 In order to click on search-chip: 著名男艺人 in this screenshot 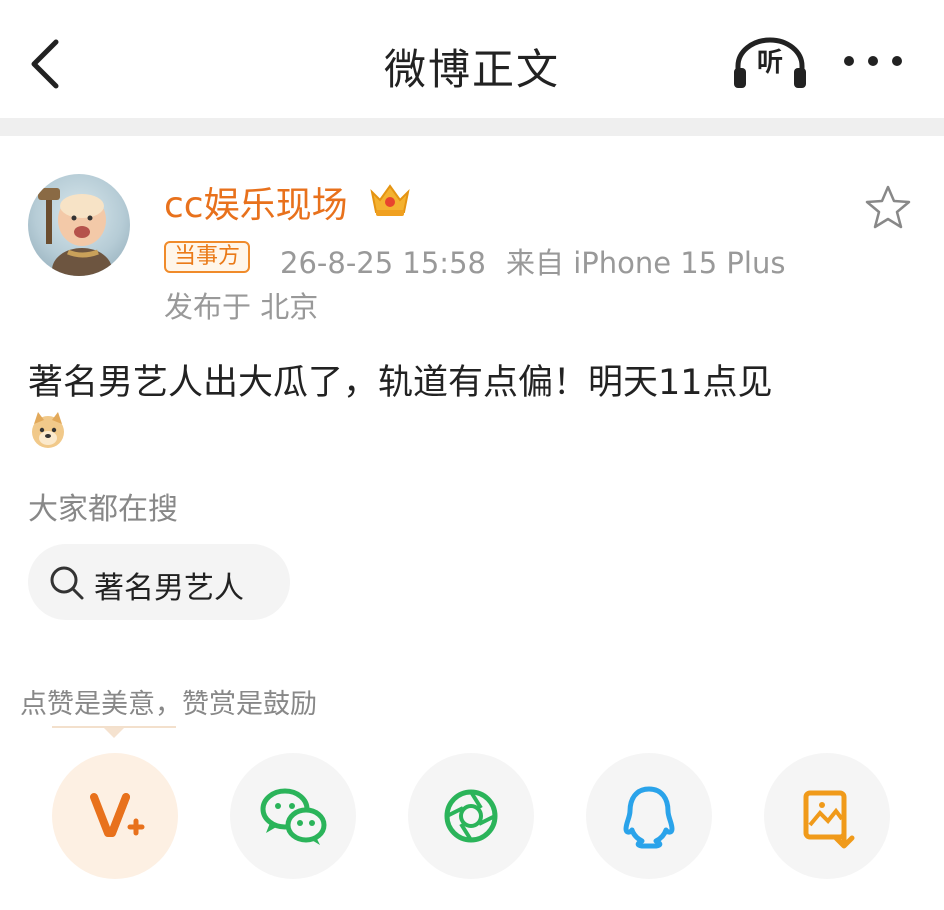, I will do `click(159, 582)`.